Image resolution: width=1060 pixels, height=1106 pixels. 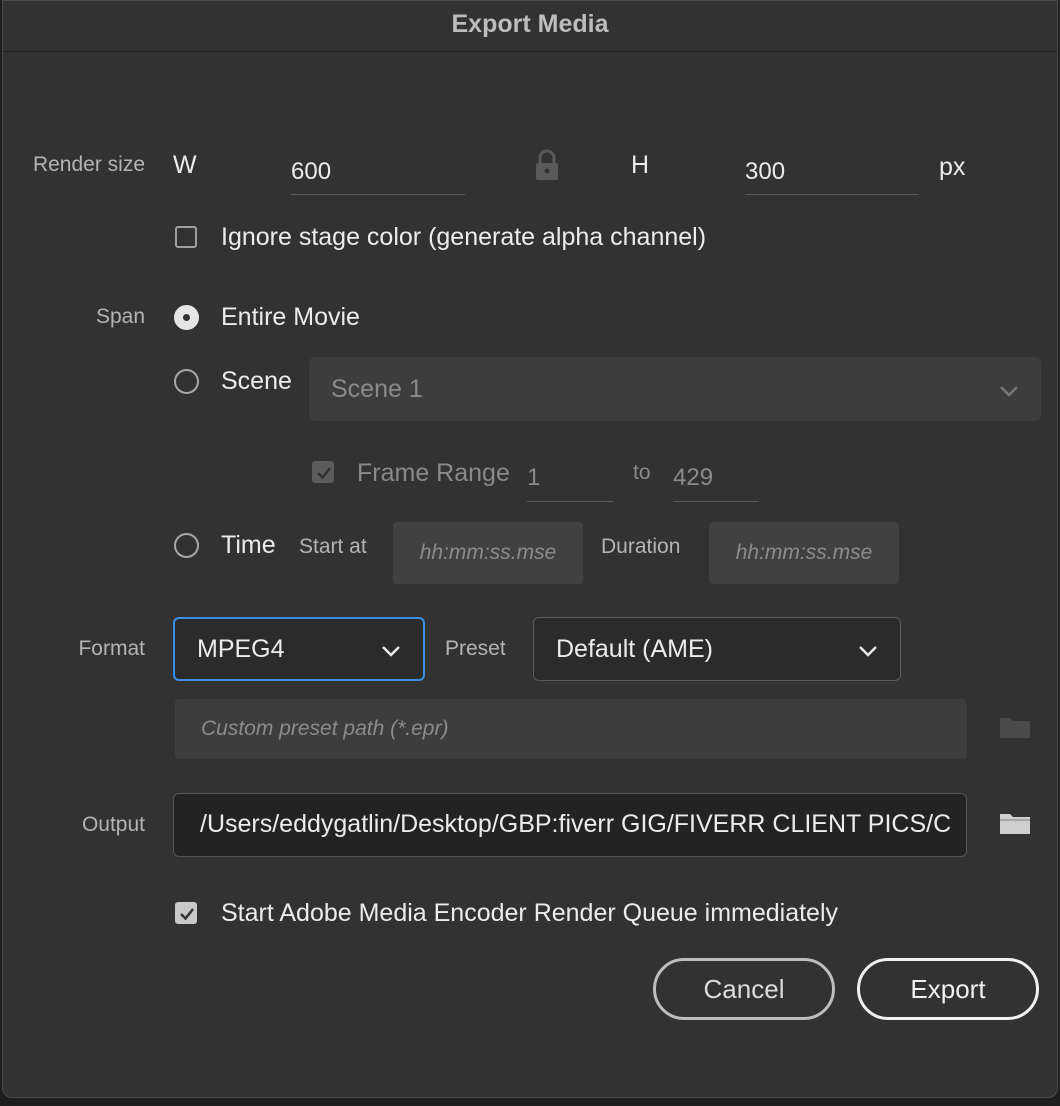 I want to click on duration-input, so click(x=804, y=553).